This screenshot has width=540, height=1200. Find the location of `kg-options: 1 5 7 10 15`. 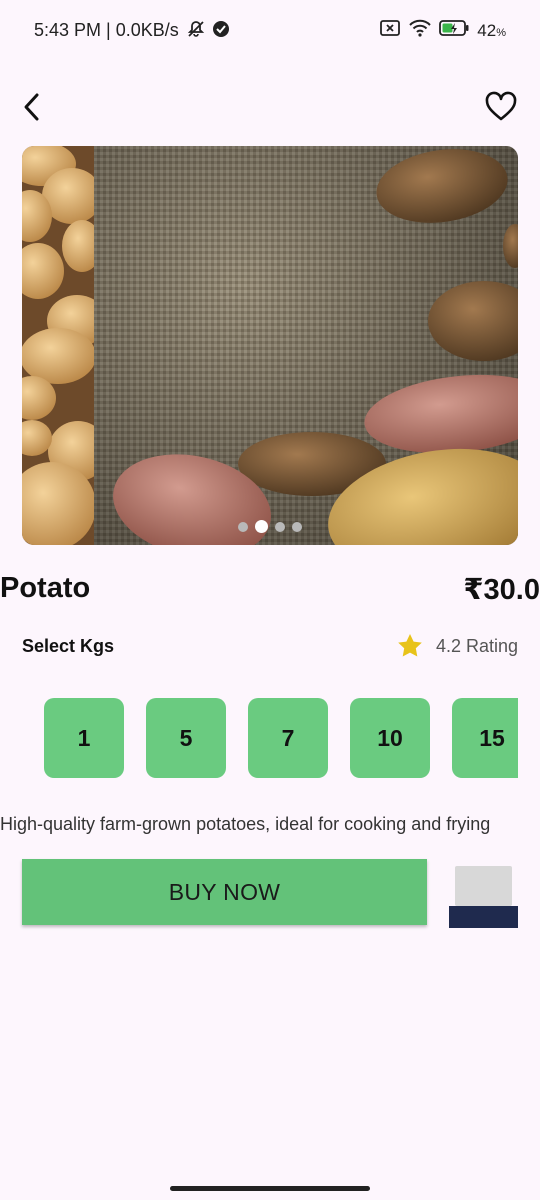

kg-options: 1 5 7 10 15 is located at coordinates (281, 738).